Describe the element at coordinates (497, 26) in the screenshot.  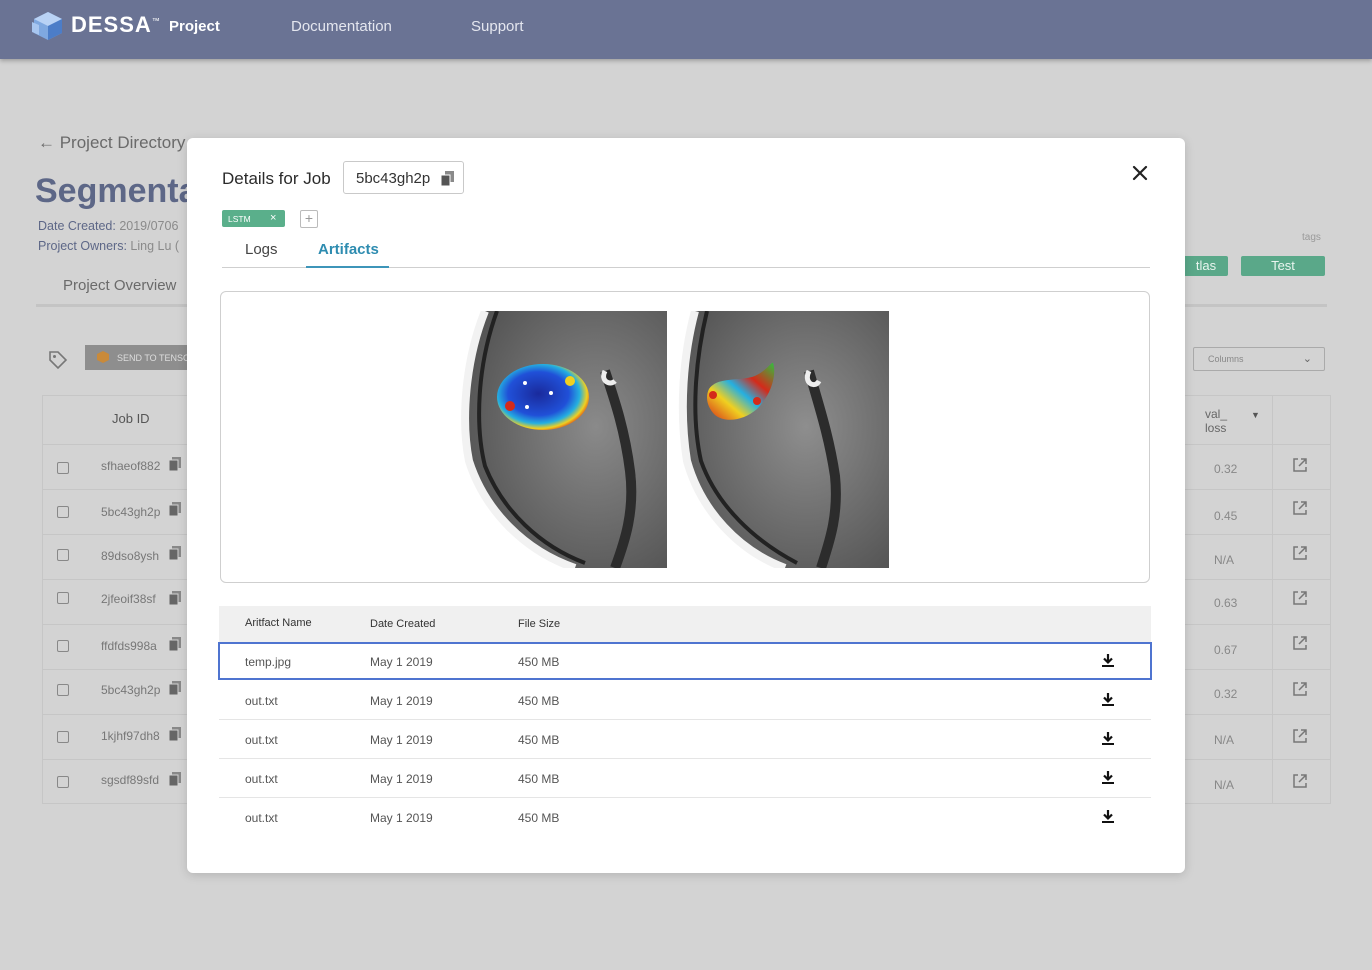
I see `nav-support: Support` at that location.